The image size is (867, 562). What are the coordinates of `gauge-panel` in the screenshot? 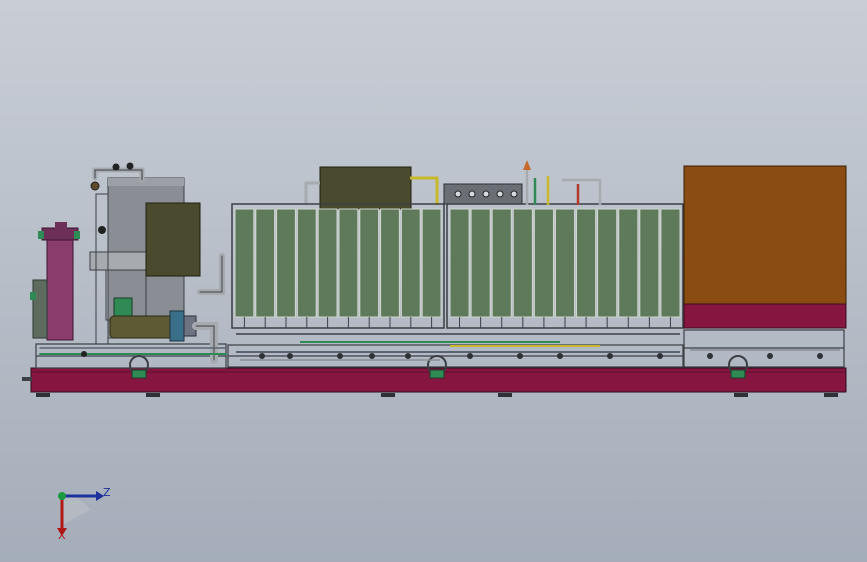 It's located at (483, 194).